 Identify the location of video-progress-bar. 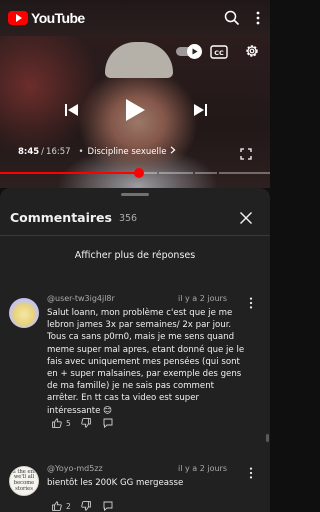
(135, 173).